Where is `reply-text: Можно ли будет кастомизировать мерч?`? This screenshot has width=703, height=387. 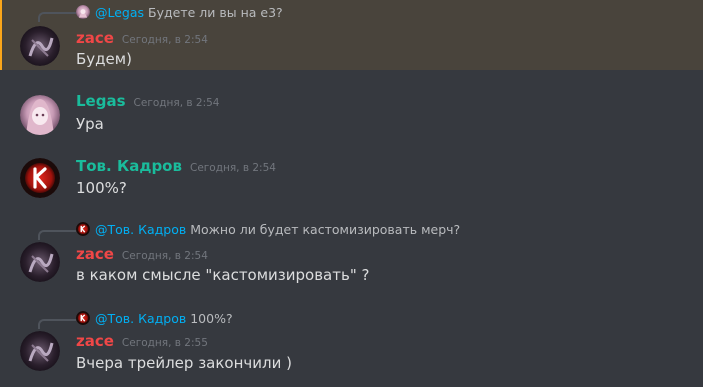
reply-text: Можно ли будет кастомизировать мерч? is located at coordinates (325, 229).